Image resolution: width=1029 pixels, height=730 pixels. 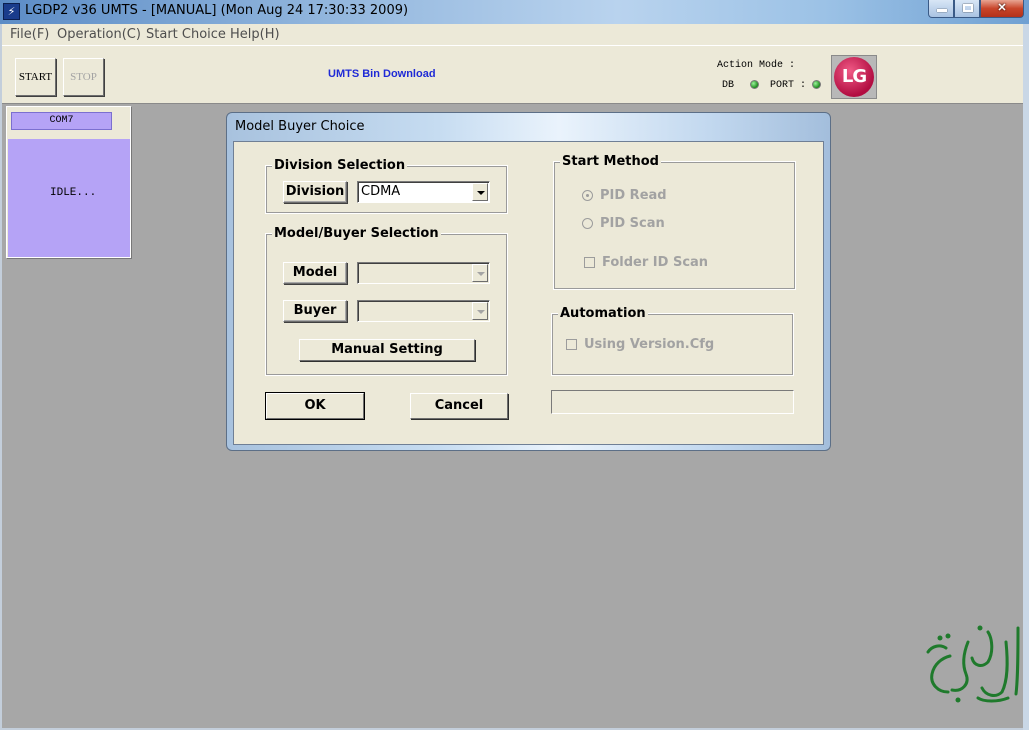 I want to click on menu-operation: Operation(C), so click(x=99, y=34).